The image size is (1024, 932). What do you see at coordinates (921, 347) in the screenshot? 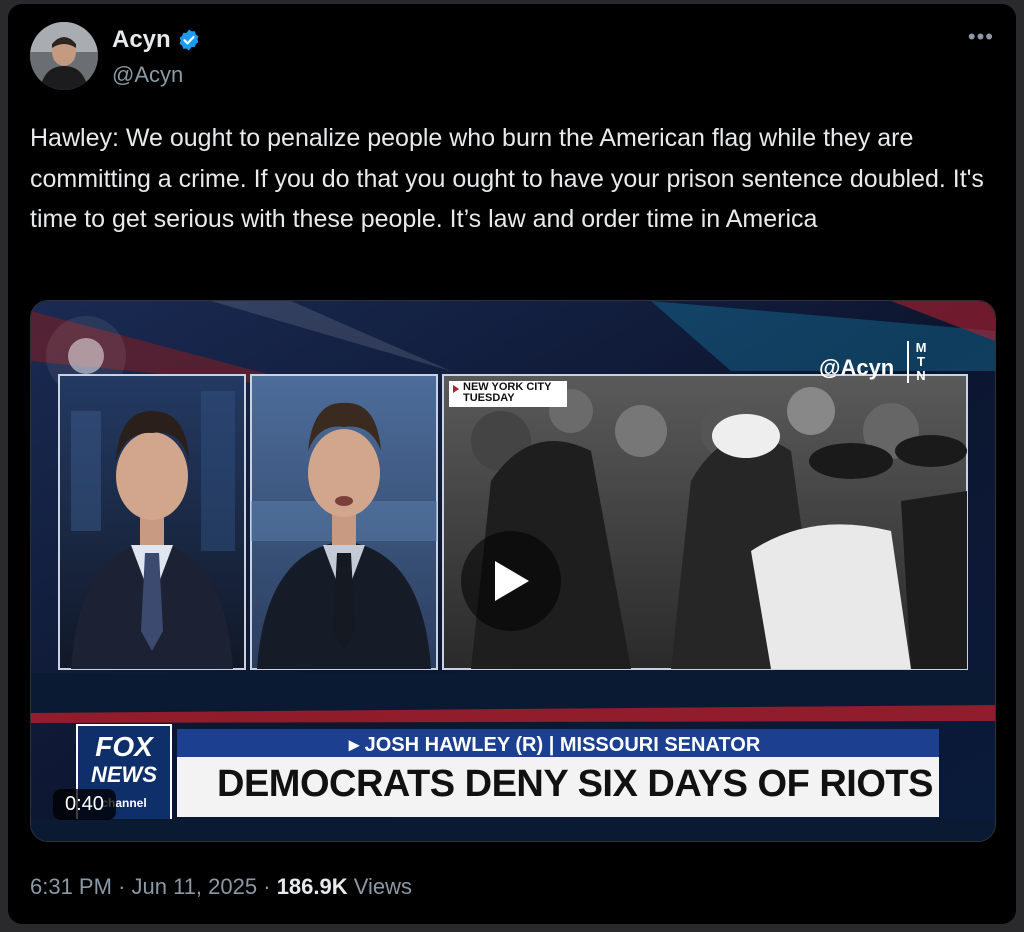
I see `mtn-letter-m: M` at bounding box center [921, 347].